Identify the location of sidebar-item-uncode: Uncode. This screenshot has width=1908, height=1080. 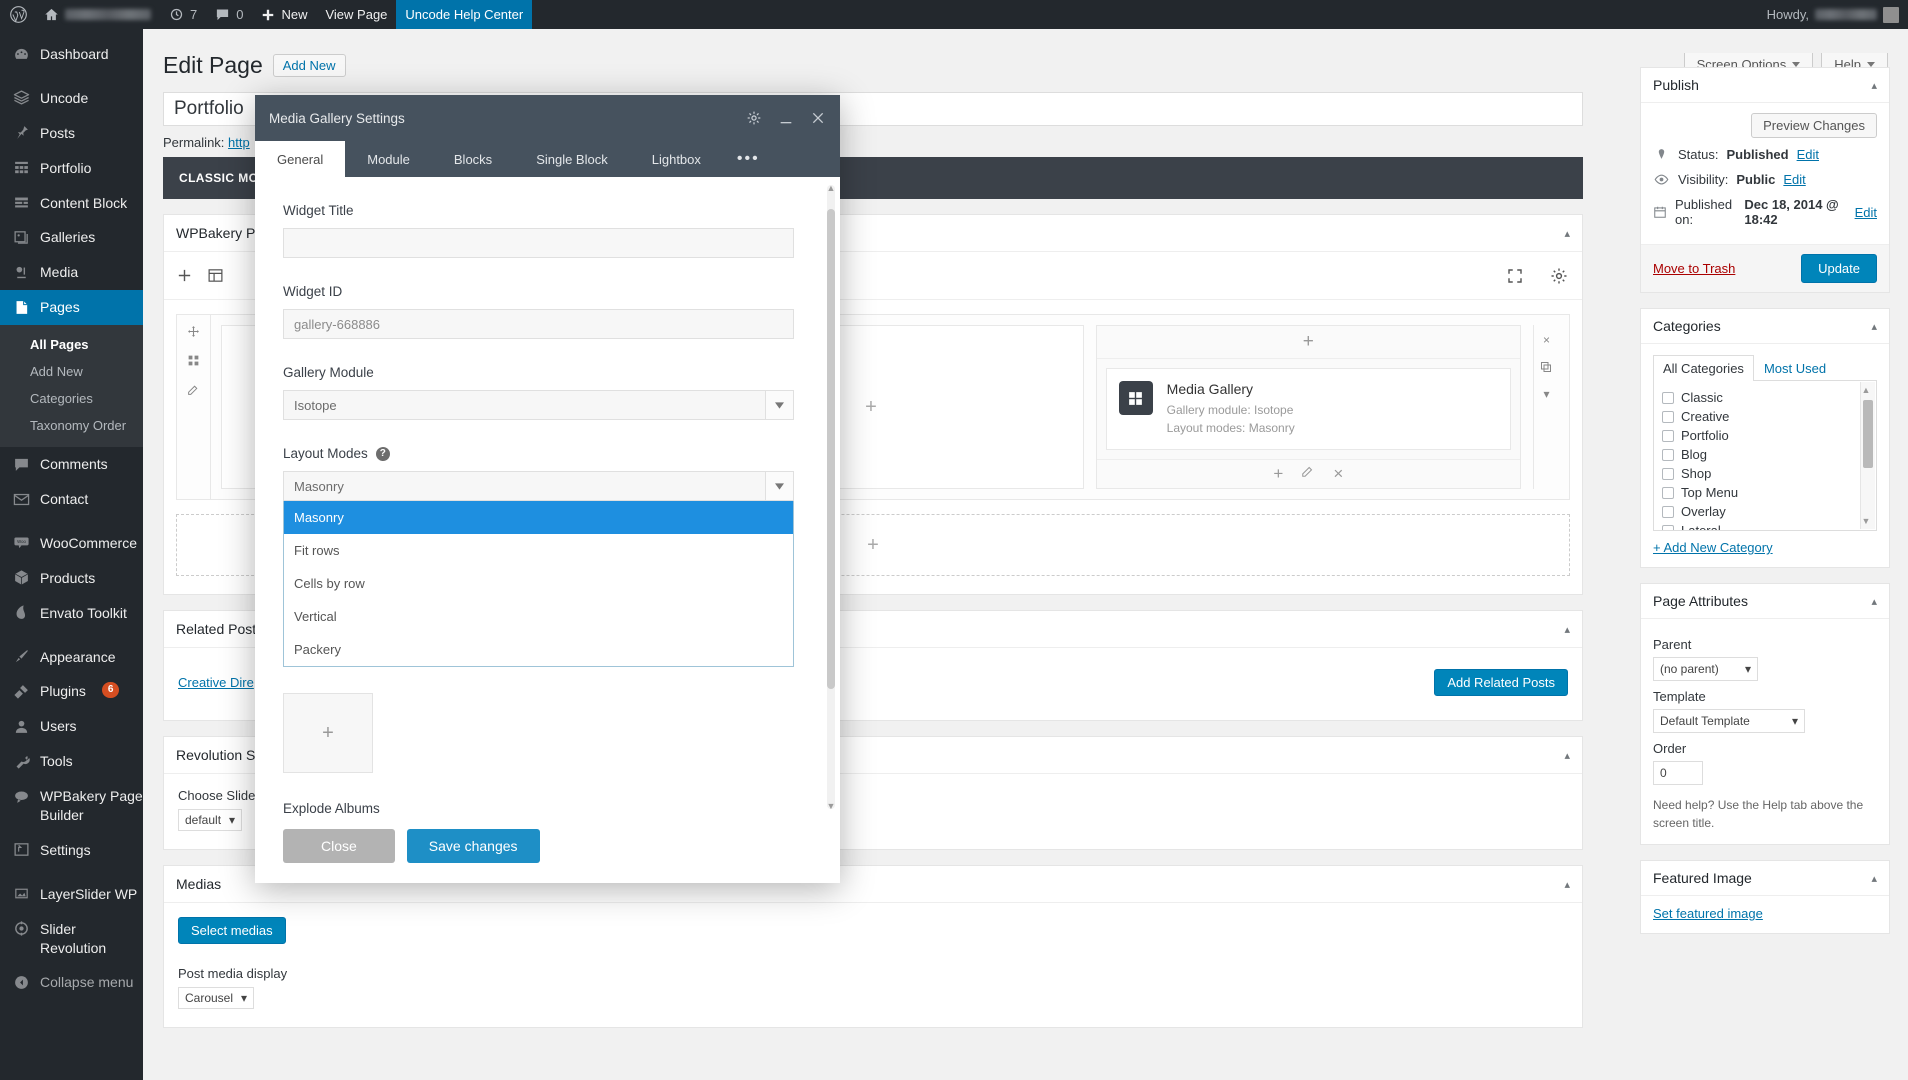
(71, 98).